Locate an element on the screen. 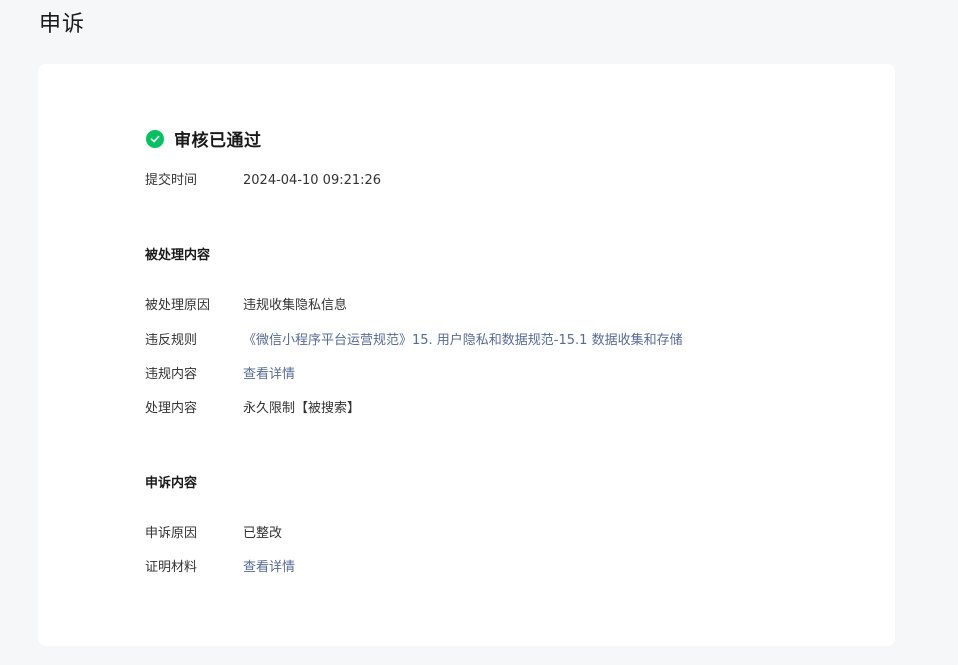  proof-material-row: 证明材料 查看详情 is located at coordinates (220, 568).